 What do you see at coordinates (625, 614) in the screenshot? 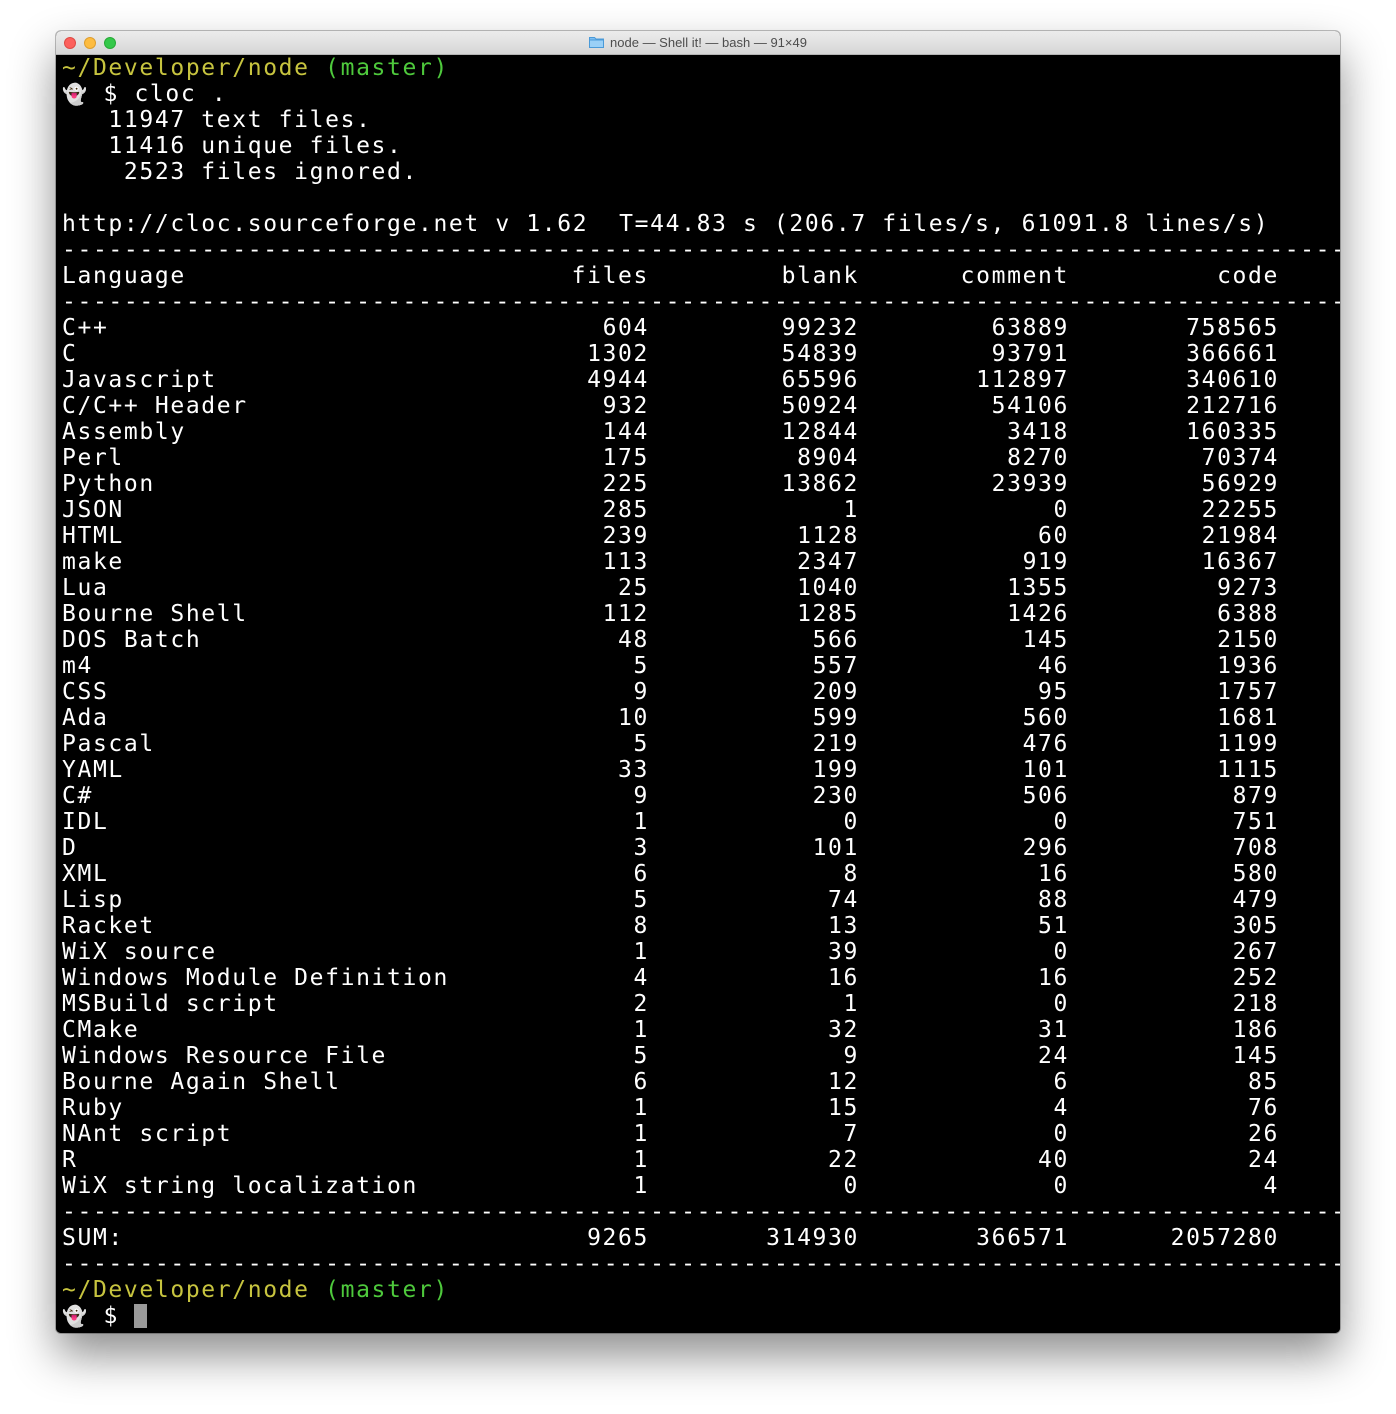
I see `row-files: 112` at bounding box center [625, 614].